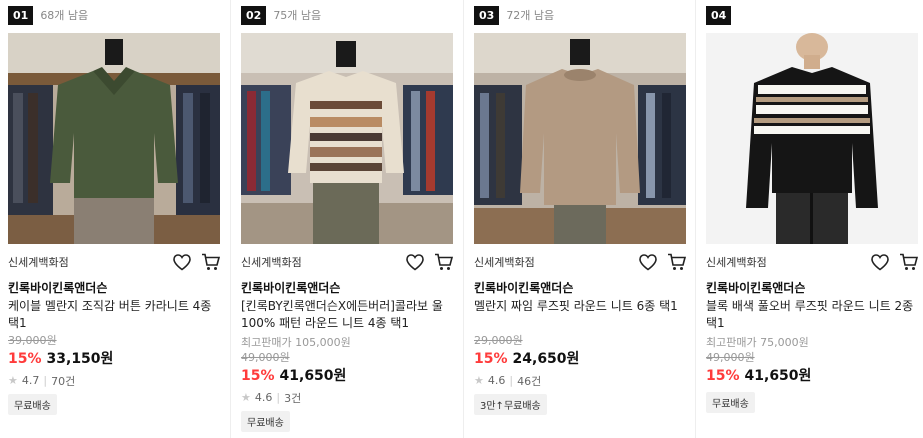 The height and width of the screenshot is (438, 923). I want to click on sale-price: 24,650원, so click(546, 359).